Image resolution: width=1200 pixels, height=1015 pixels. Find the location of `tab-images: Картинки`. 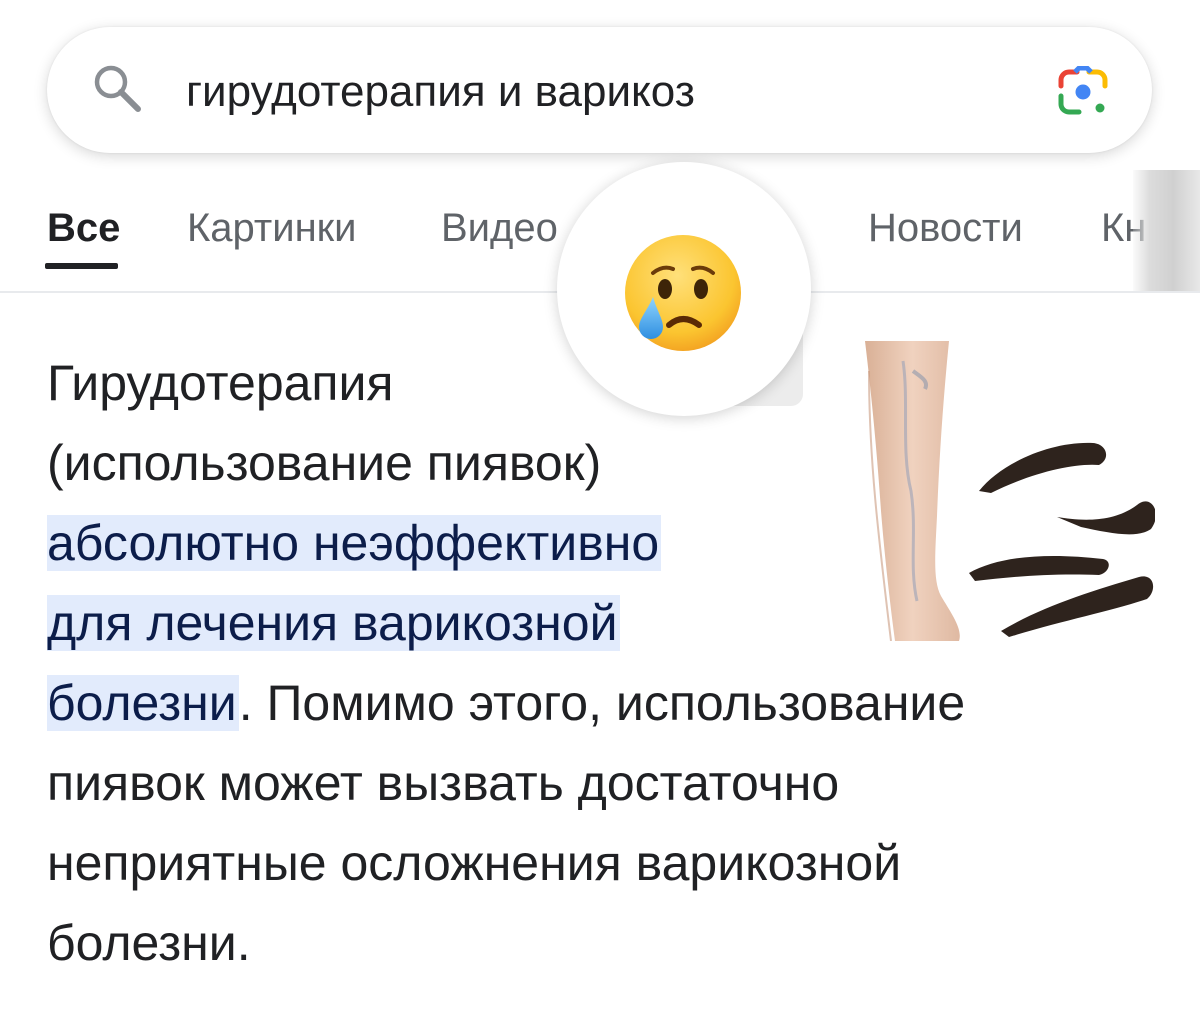

tab-images: Картинки is located at coordinates (272, 228).